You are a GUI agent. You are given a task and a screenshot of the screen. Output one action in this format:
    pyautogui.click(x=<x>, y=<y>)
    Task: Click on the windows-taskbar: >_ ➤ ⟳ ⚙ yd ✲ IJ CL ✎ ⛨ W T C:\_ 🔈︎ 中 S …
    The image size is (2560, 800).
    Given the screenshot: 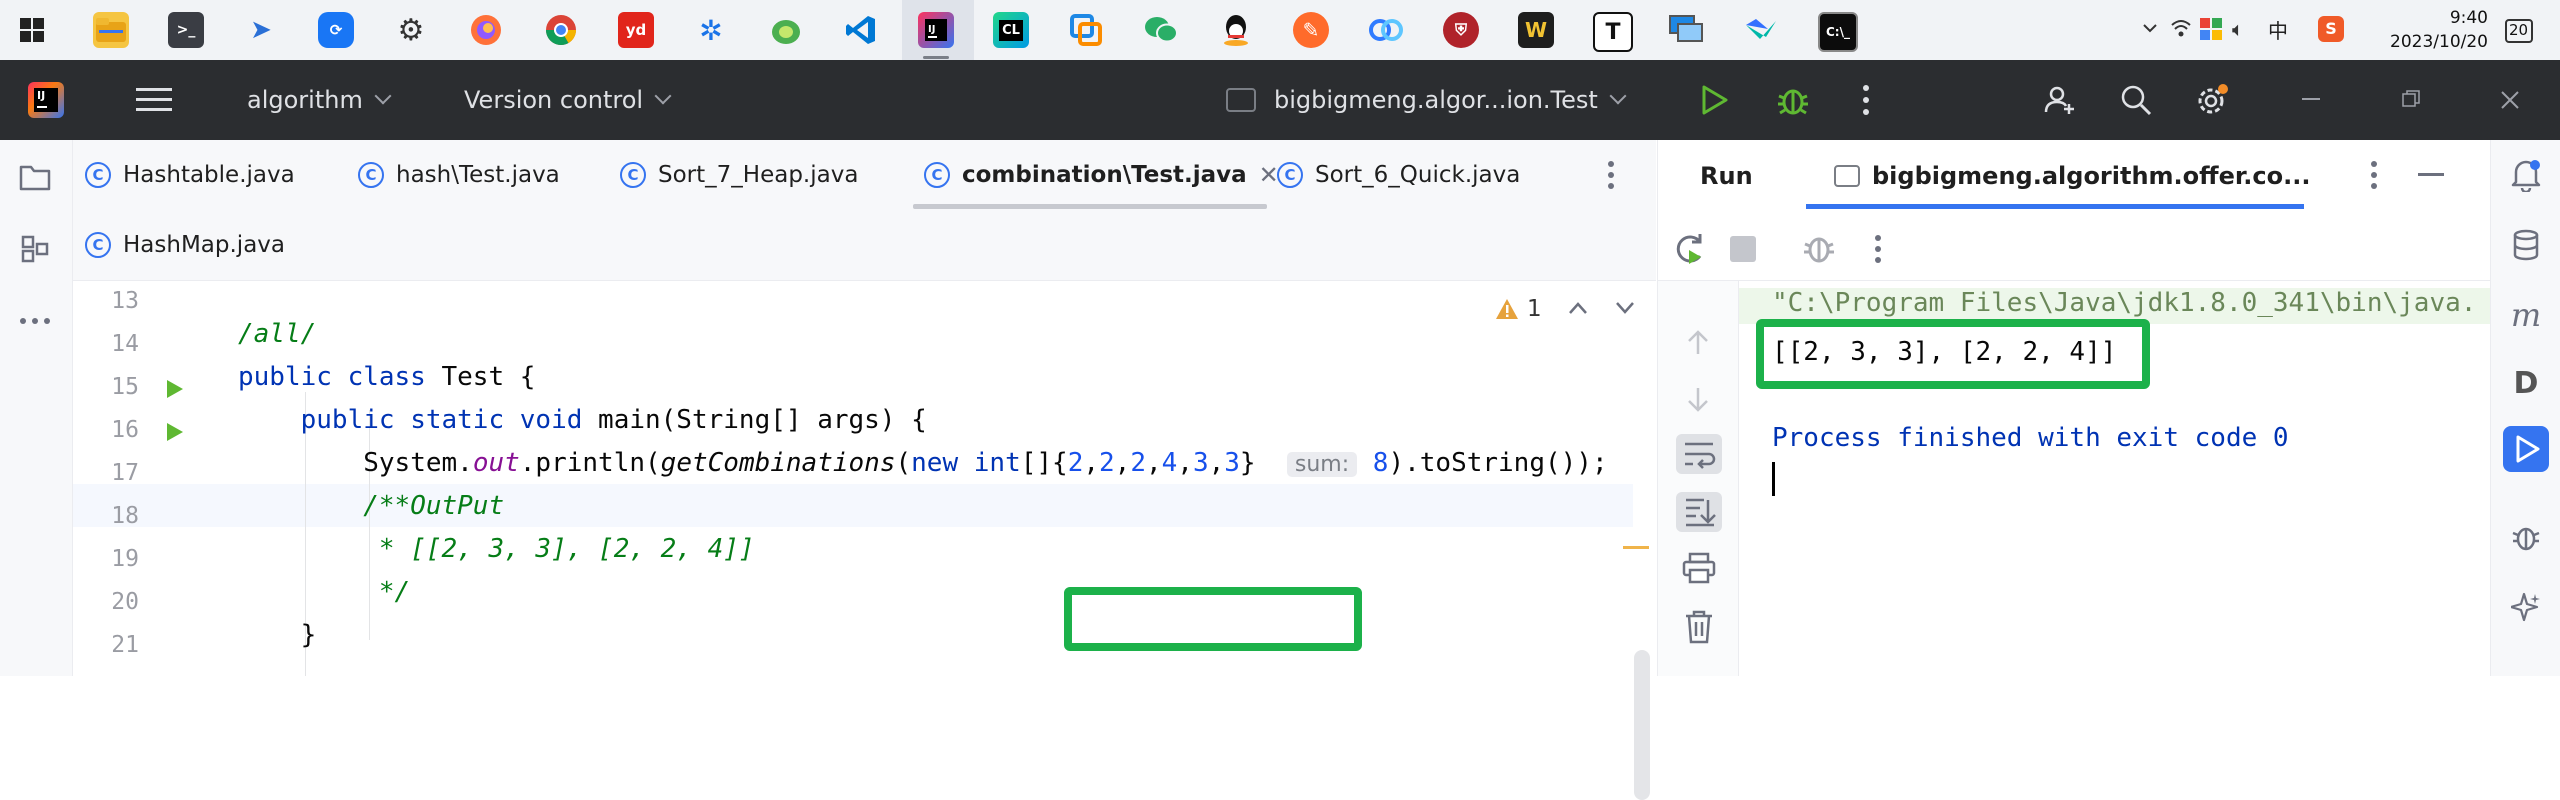 What is the action you would take?
    pyautogui.click(x=1280, y=30)
    